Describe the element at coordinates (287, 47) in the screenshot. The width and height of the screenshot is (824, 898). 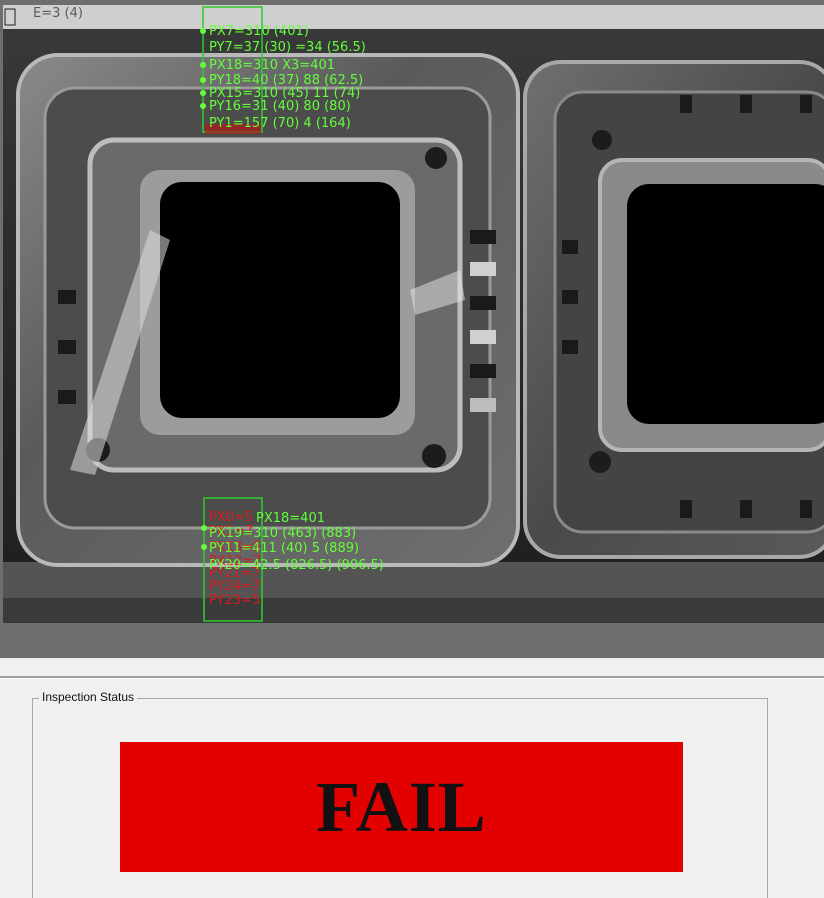
I see `overlay-line: PY7=37 (30) =34 (56.5)` at that location.